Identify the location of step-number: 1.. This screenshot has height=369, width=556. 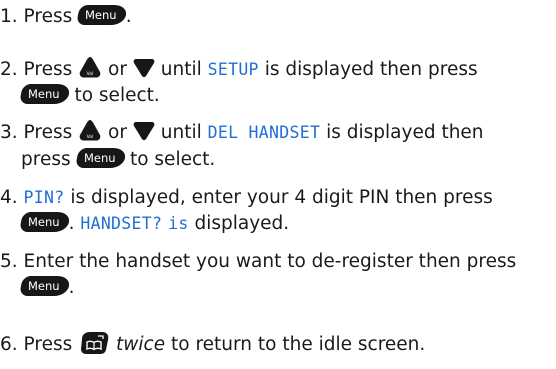
(9, 16).